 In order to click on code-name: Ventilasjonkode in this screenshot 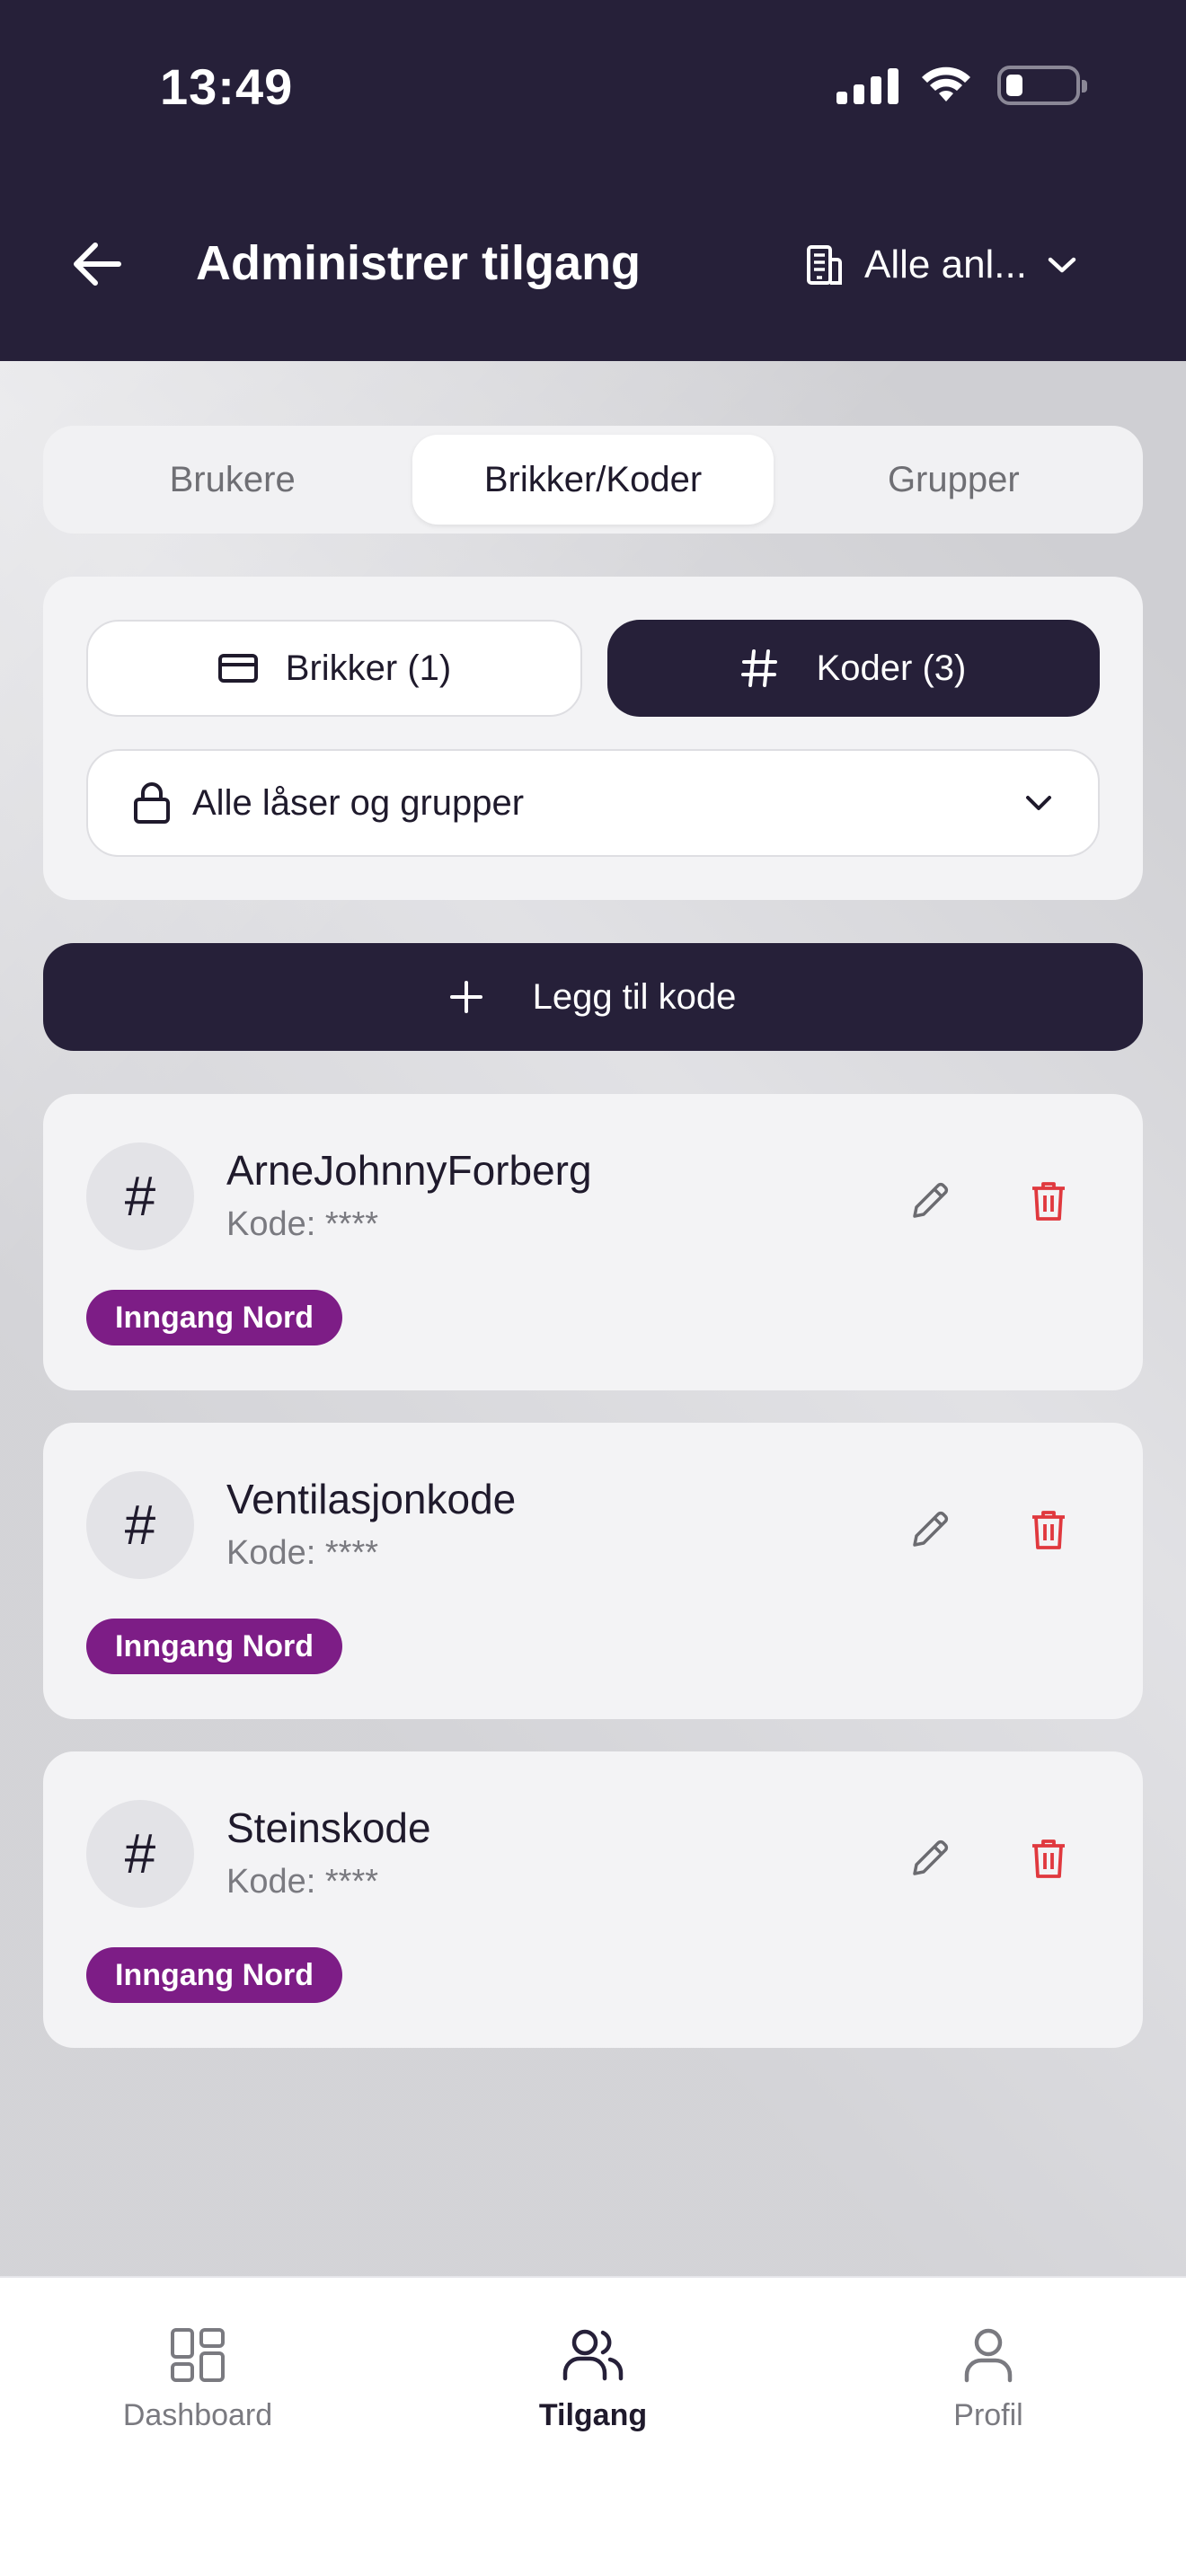, I will do `click(371, 1499)`.